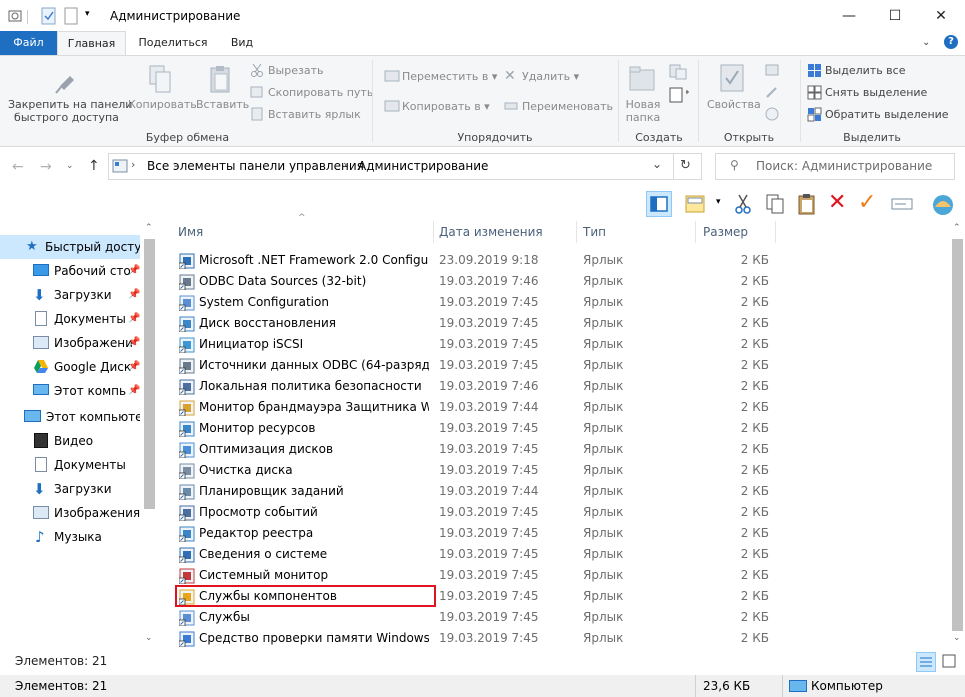  What do you see at coordinates (865, 70) in the screenshot?
I see `select-all-button: Выделить все` at bounding box center [865, 70].